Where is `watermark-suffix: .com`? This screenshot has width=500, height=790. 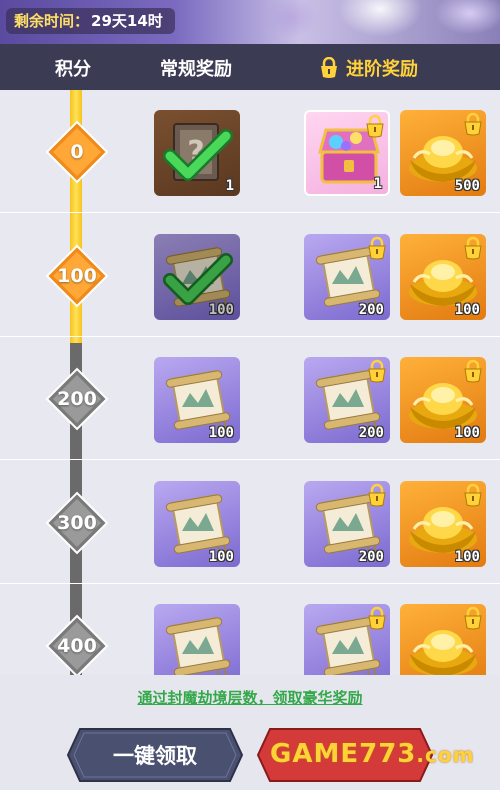
watermark-suffix: .com is located at coordinates (445, 755).